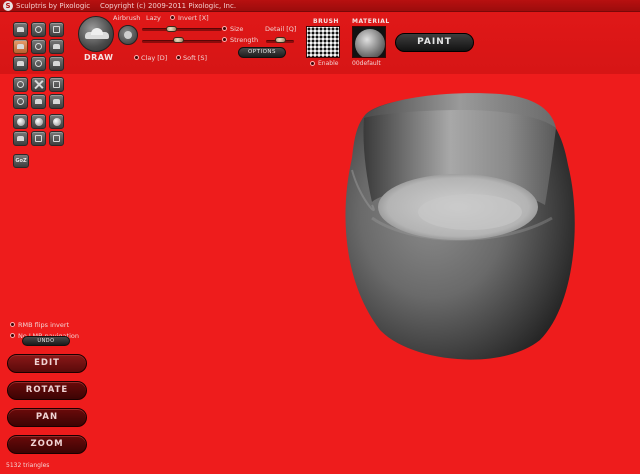  I want to click on grab-tool-icon, so click(20, 63).